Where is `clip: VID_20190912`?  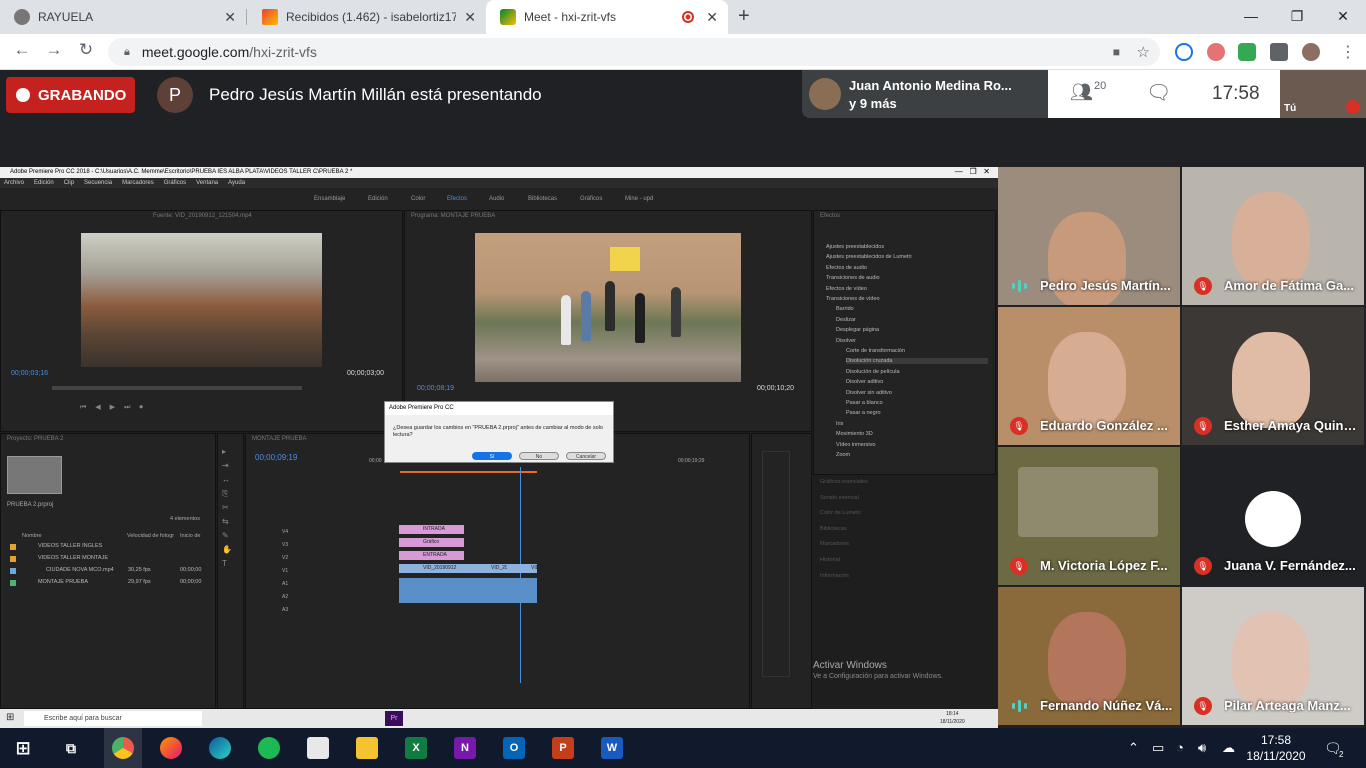
clip: VID_20190912 is located at coordinates (433, 568).